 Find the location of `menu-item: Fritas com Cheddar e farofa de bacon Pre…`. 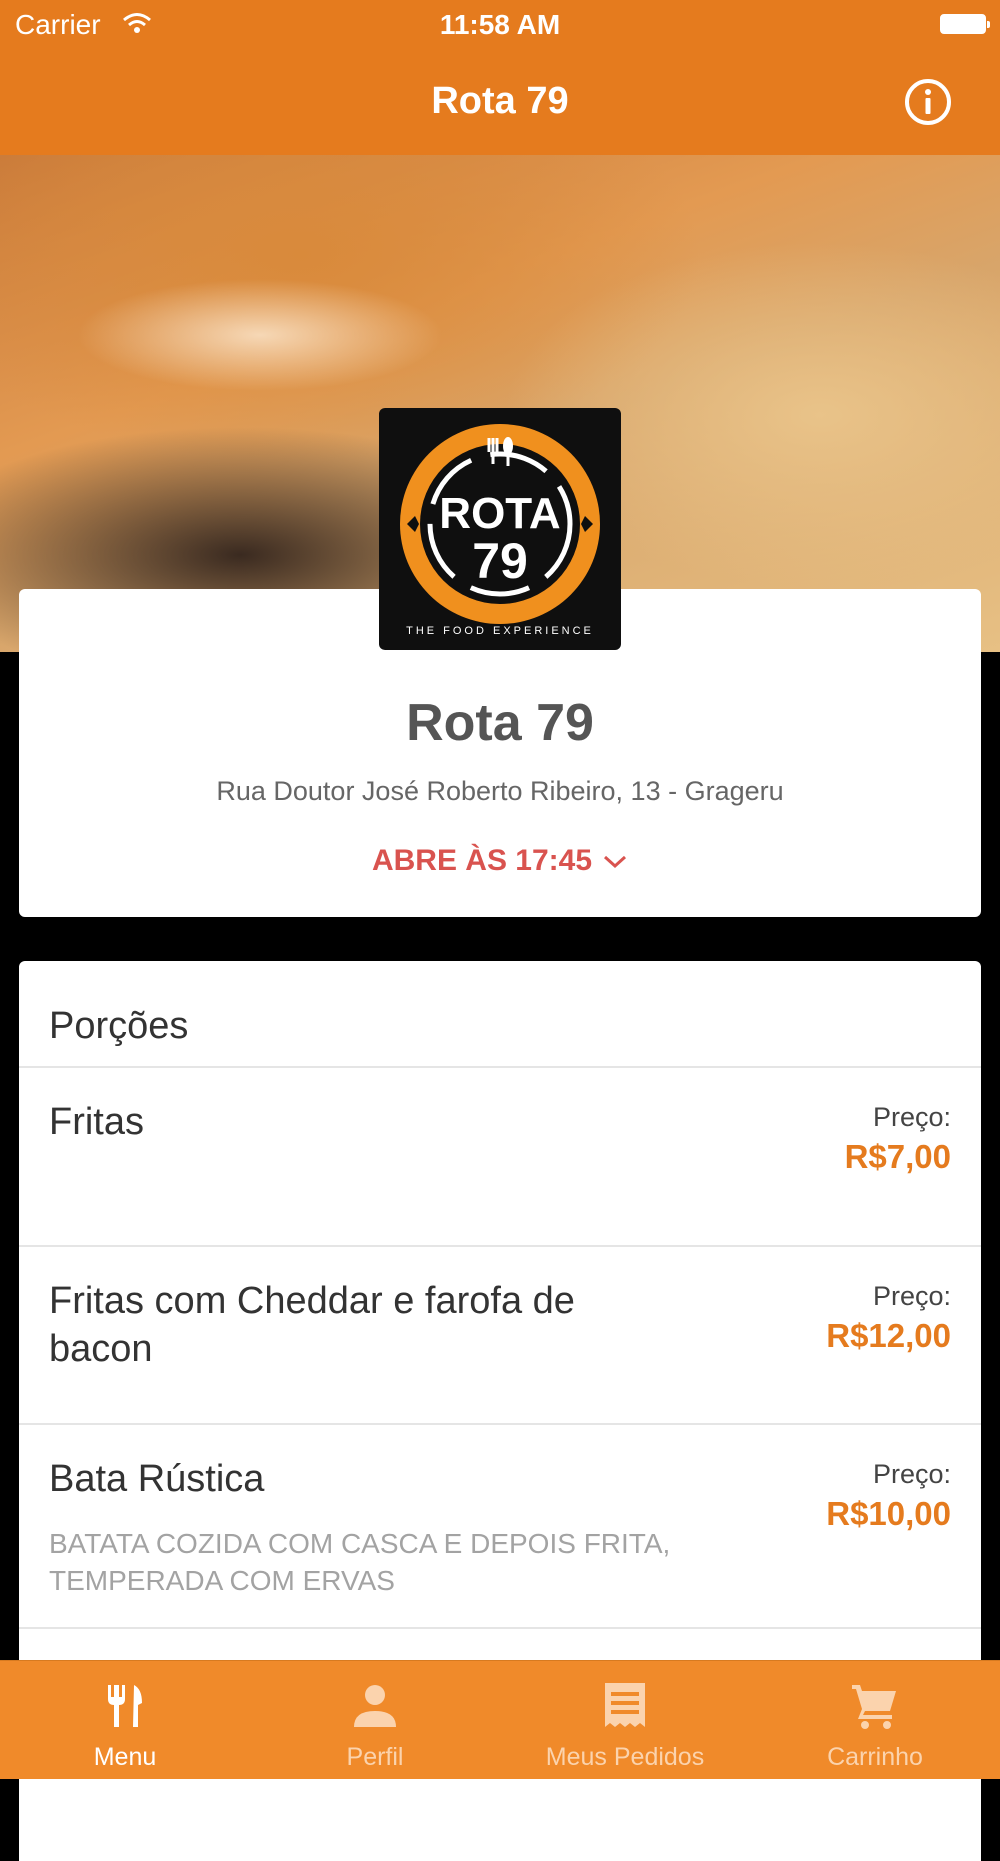

menu-item: Fritas com Cheddar e farofa de bacon Pre… is located at coordinates (500, 1335).